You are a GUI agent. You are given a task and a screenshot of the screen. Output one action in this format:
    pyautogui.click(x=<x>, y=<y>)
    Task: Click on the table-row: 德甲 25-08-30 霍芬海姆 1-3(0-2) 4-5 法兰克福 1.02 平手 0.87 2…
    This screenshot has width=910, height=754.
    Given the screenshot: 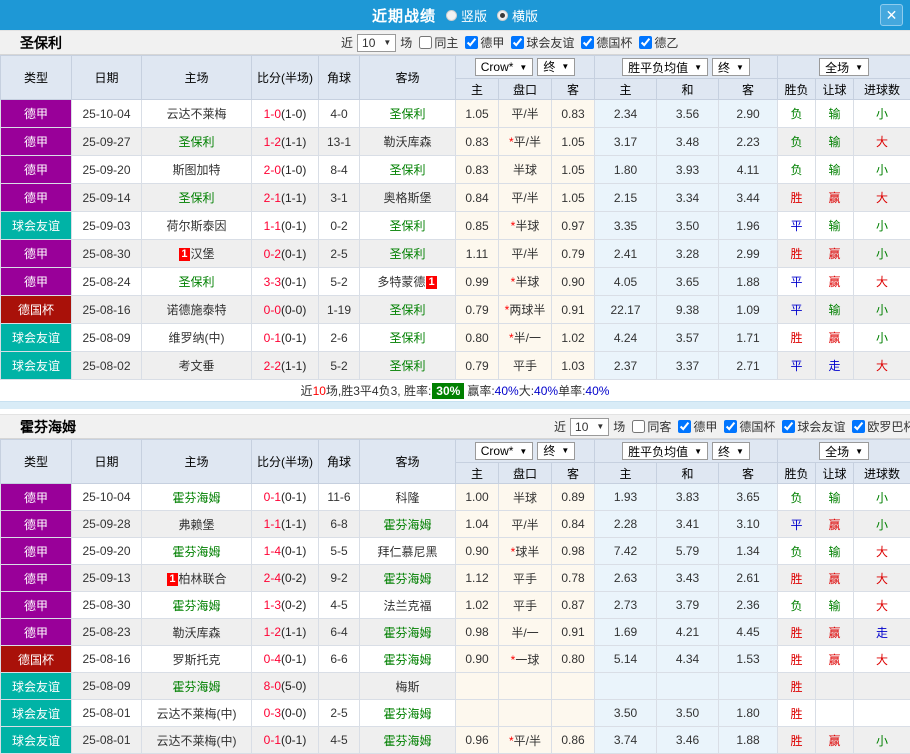 What is the action you would take?
    pyautogui.click(x=455, y=605)
    